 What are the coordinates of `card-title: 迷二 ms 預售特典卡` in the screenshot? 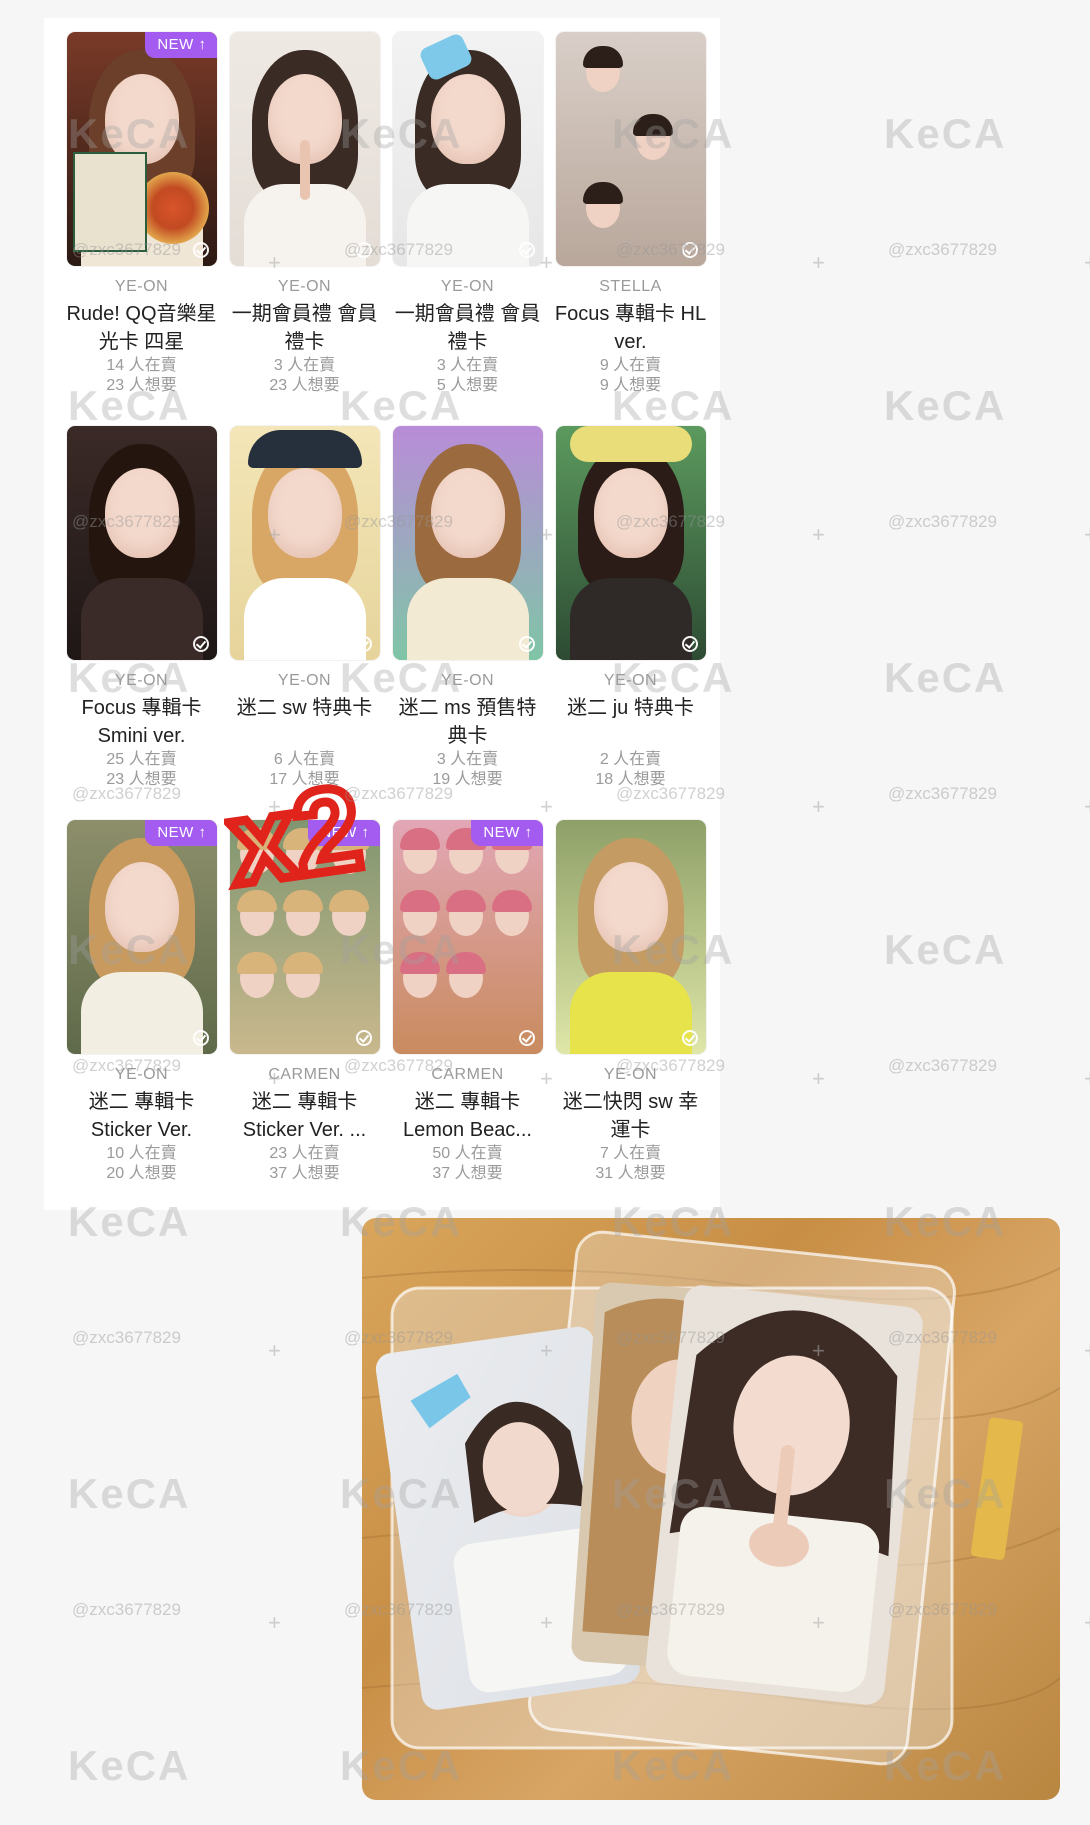 It's located at (467, 722).